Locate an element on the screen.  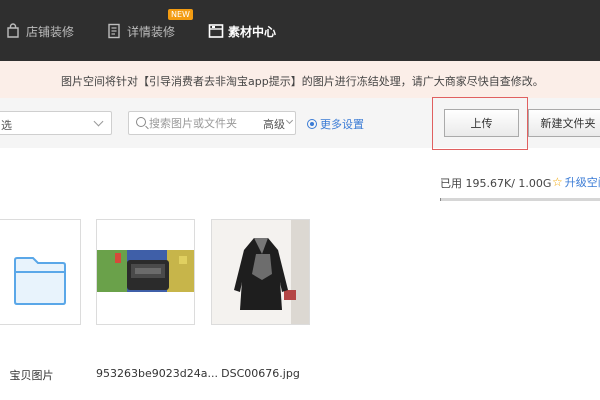
file-tile-folder is located at coordinates (40, 272).